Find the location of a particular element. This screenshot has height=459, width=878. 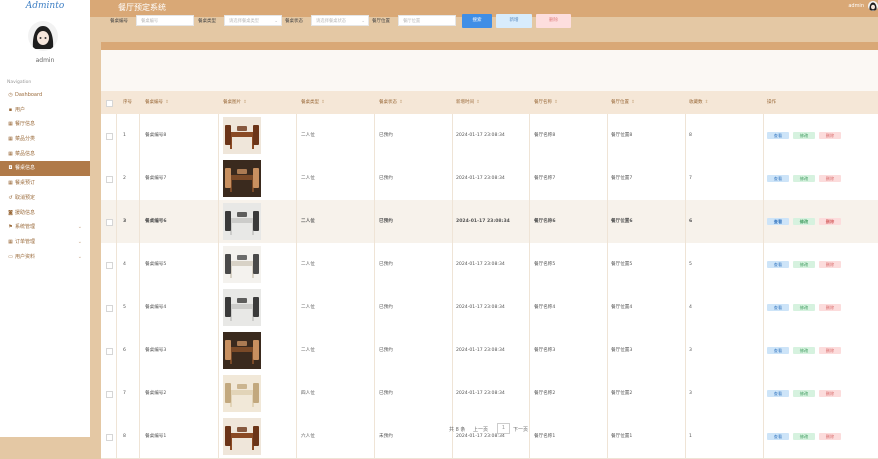

prev-page-button: 上一页 is located at coordinates (480, 429).